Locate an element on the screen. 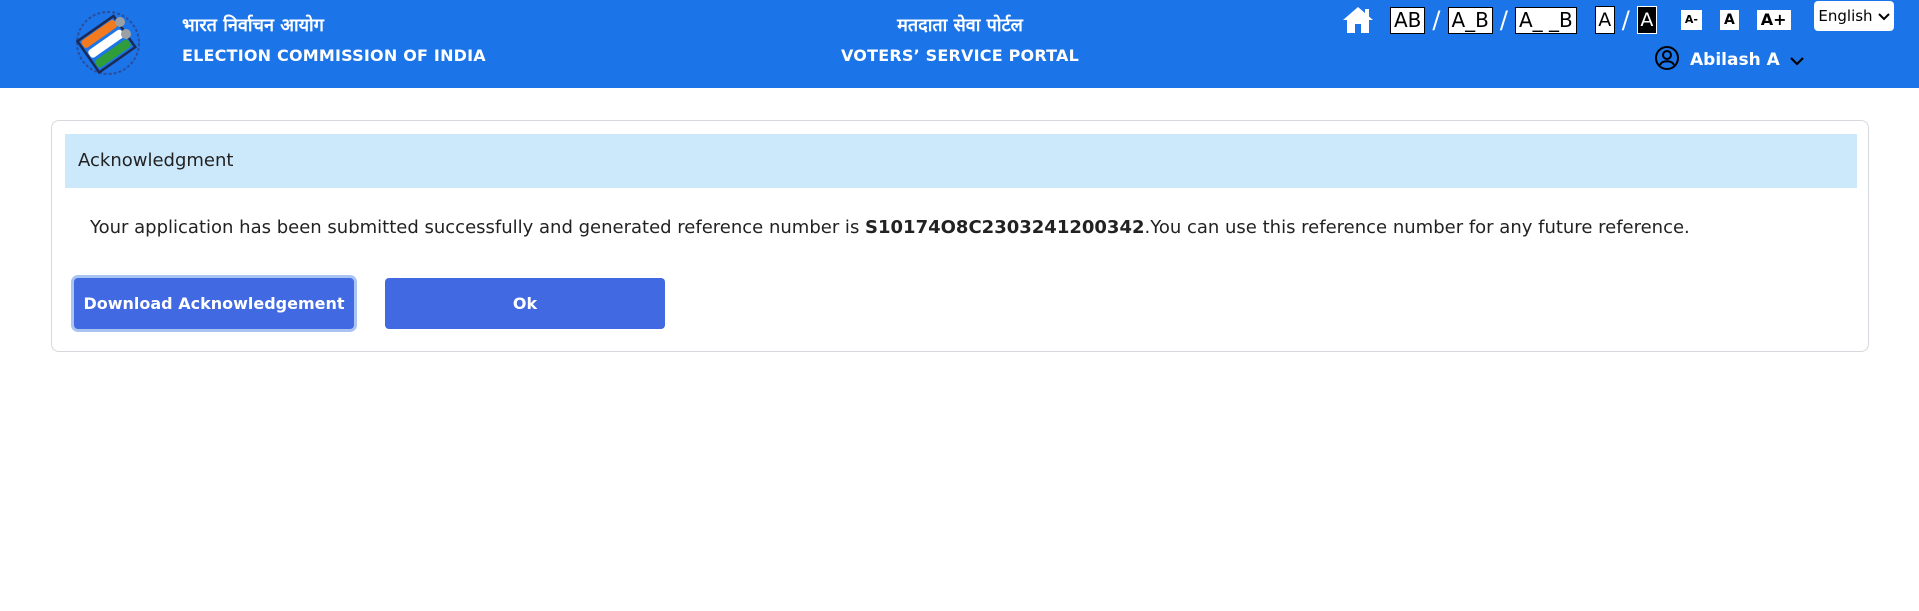  font-increase-button: A+ is located at coordinates (1773, 20).